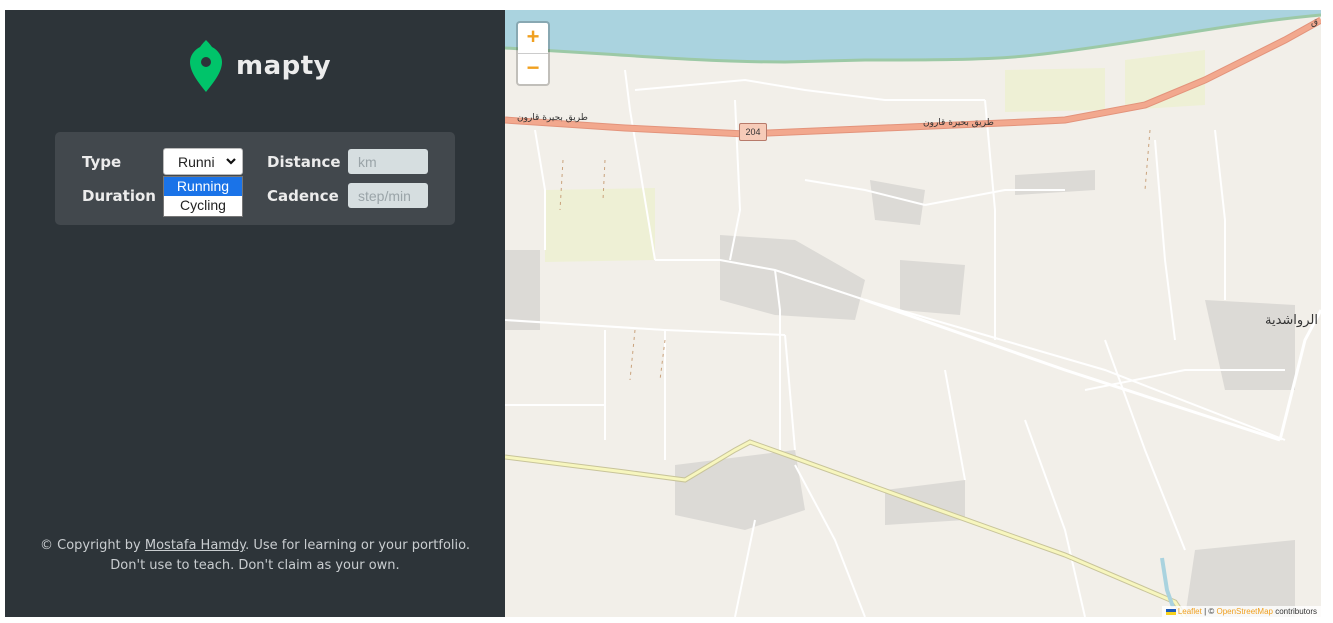 This screenshot has width=1333, height=623. What do you see at coordinates (357, 545) in the screenshot?
I see `copyright-suffix: . Use for learning or your portfolio.` at bounding box center [357, 545].